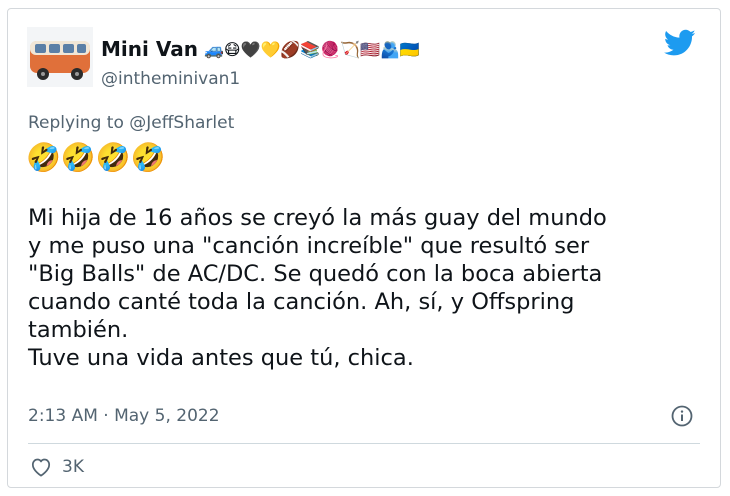 Image resolution: width=730 pixels, height=496 pixels. What do you see at coordinates (96, 157) in the screenshot?
I see `reaction-emojis: 🤣🤣🤣🤣` at bounding box center [96, 157].